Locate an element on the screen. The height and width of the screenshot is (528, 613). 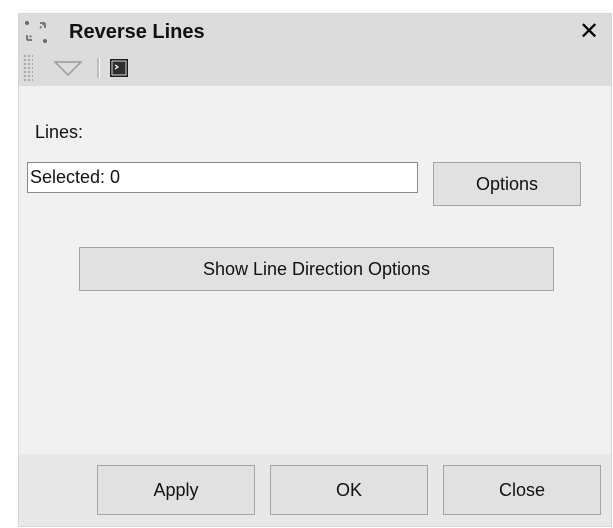
toolbar-grip is located at coordinates (28, 68).